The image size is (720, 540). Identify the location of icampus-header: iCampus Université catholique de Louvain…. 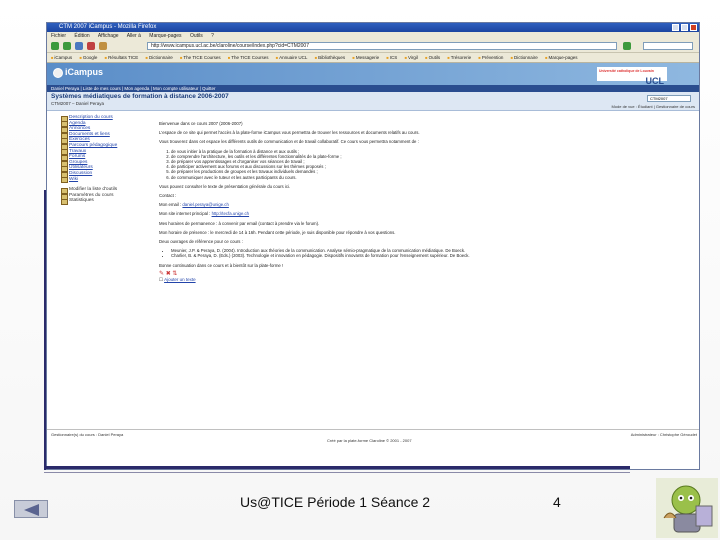
(373, 74).